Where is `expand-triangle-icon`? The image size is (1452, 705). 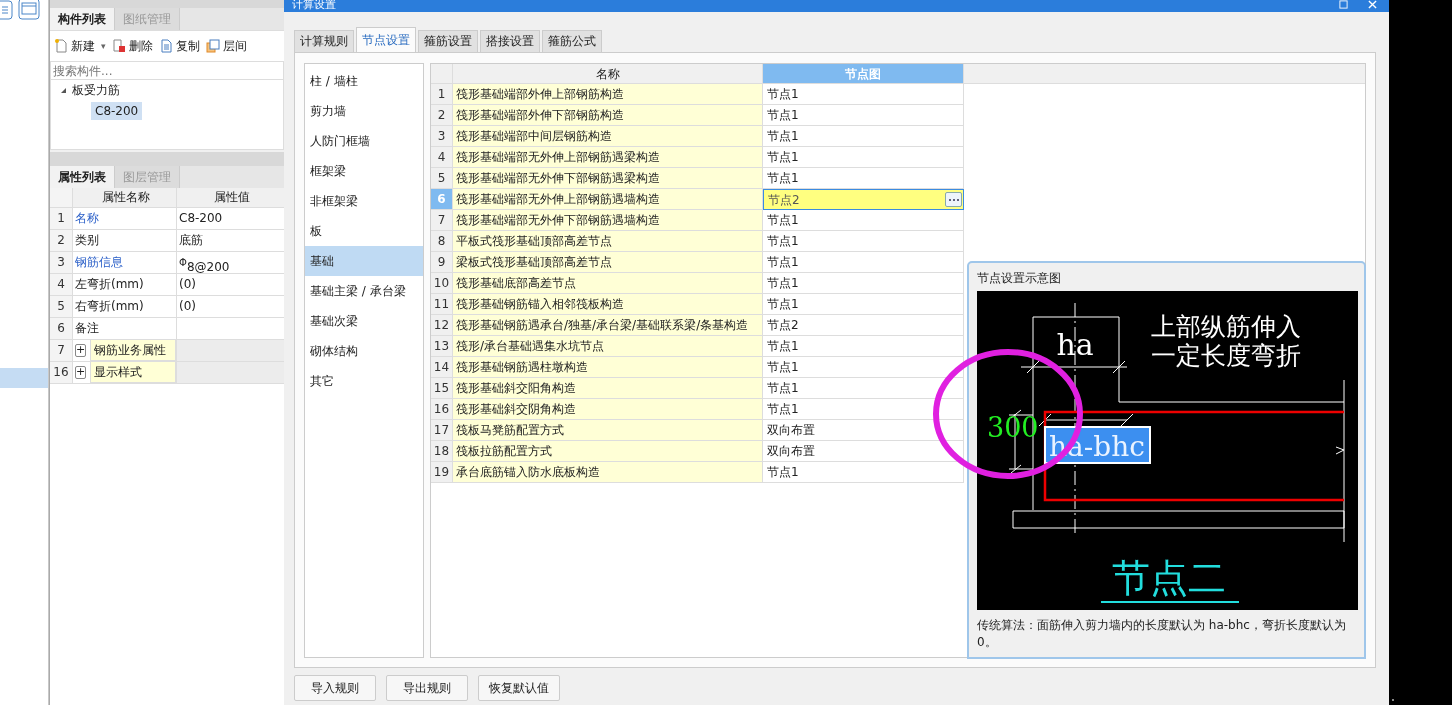 expand-triangle-icon is located at coordinates (63, 90).